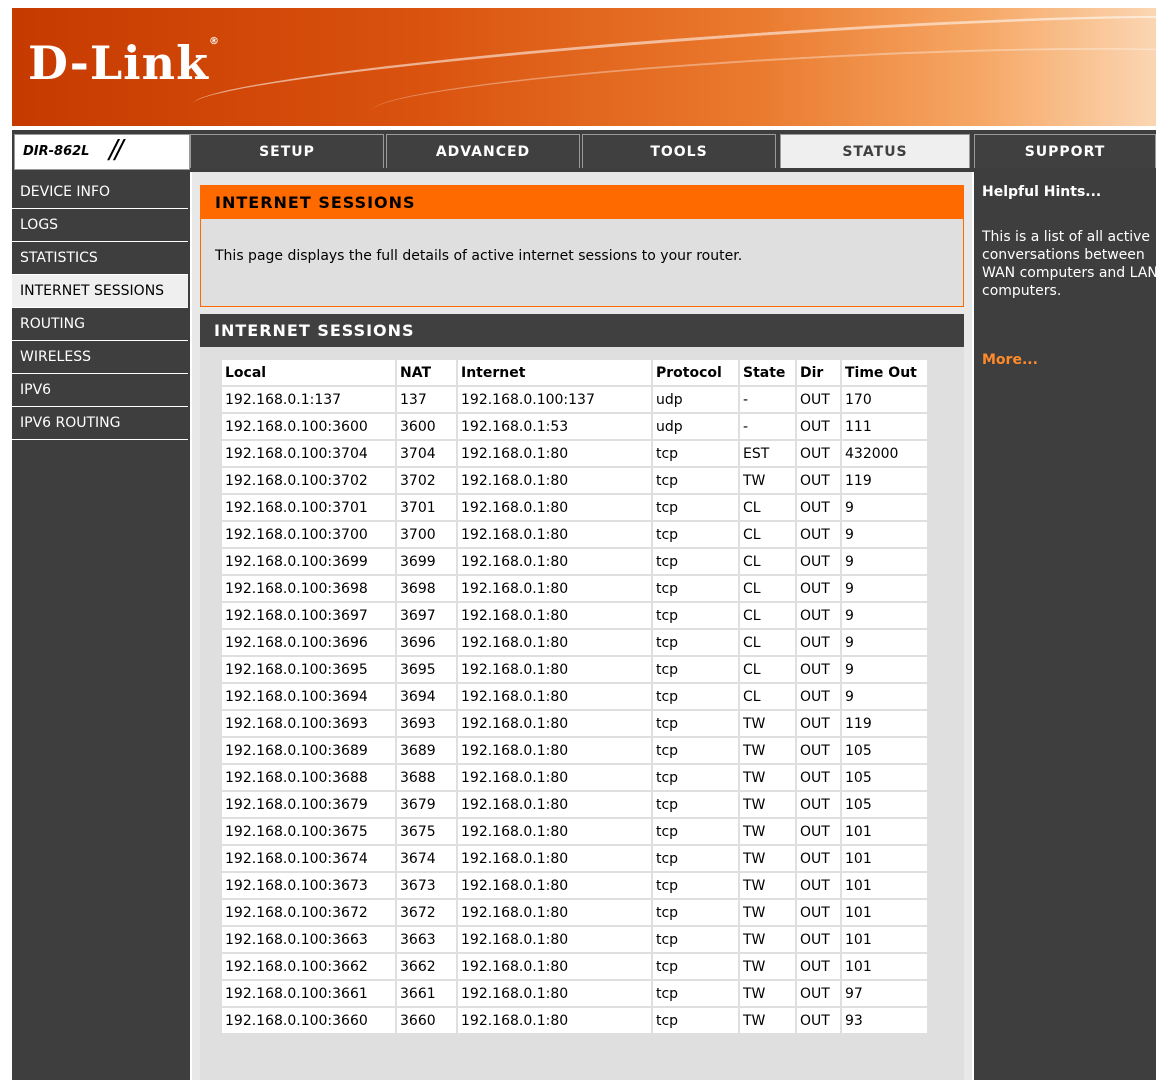 This screenshot has height=1080, width=1156. Describe the element at coordinates (875, 151) in the screenshot. I see `tab-status: STATUS` at that location.